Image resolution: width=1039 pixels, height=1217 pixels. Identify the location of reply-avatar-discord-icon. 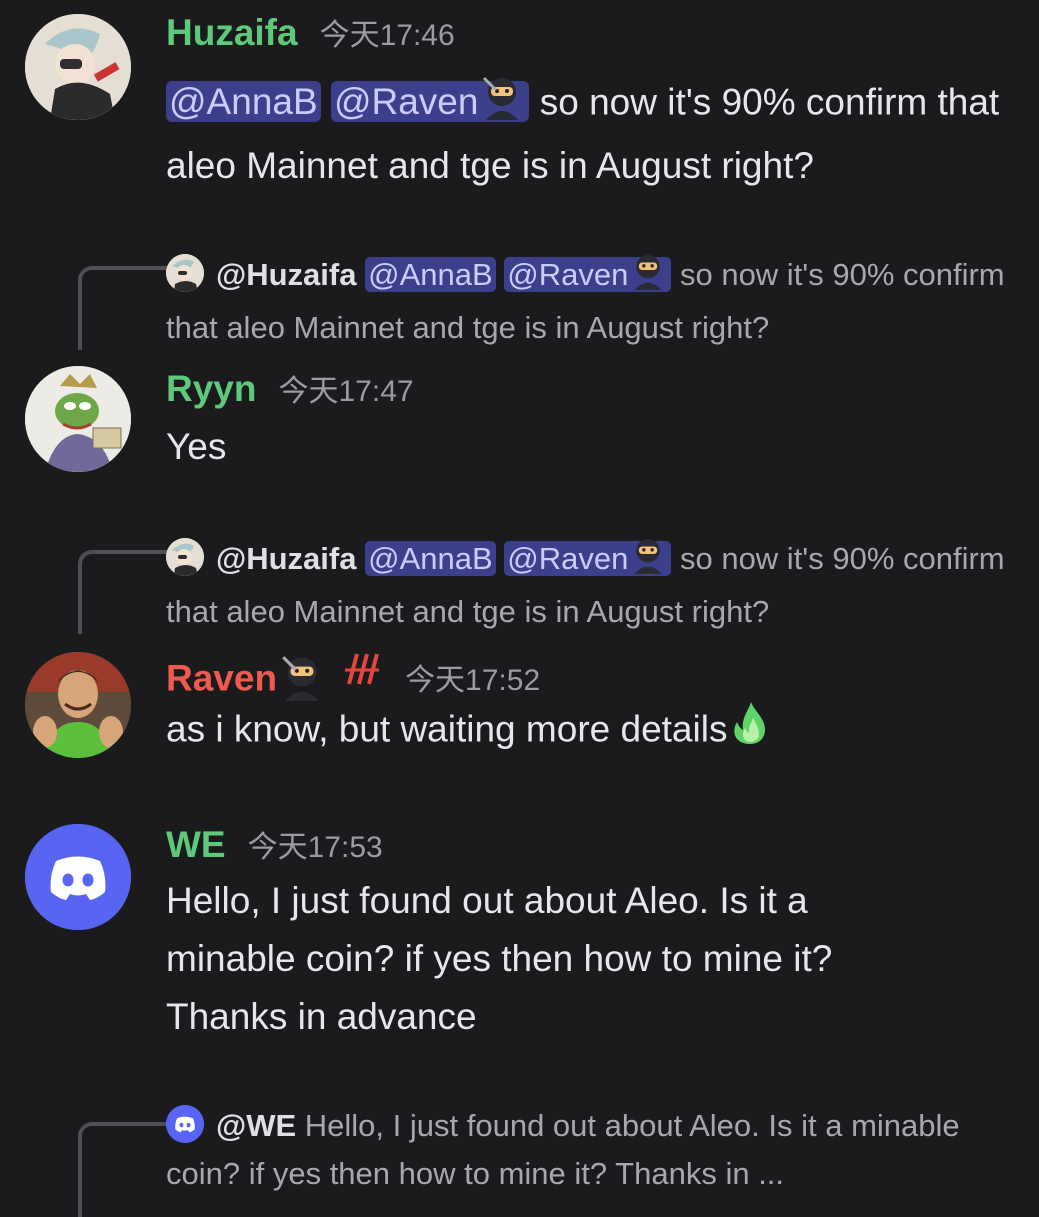
(185, 1124).